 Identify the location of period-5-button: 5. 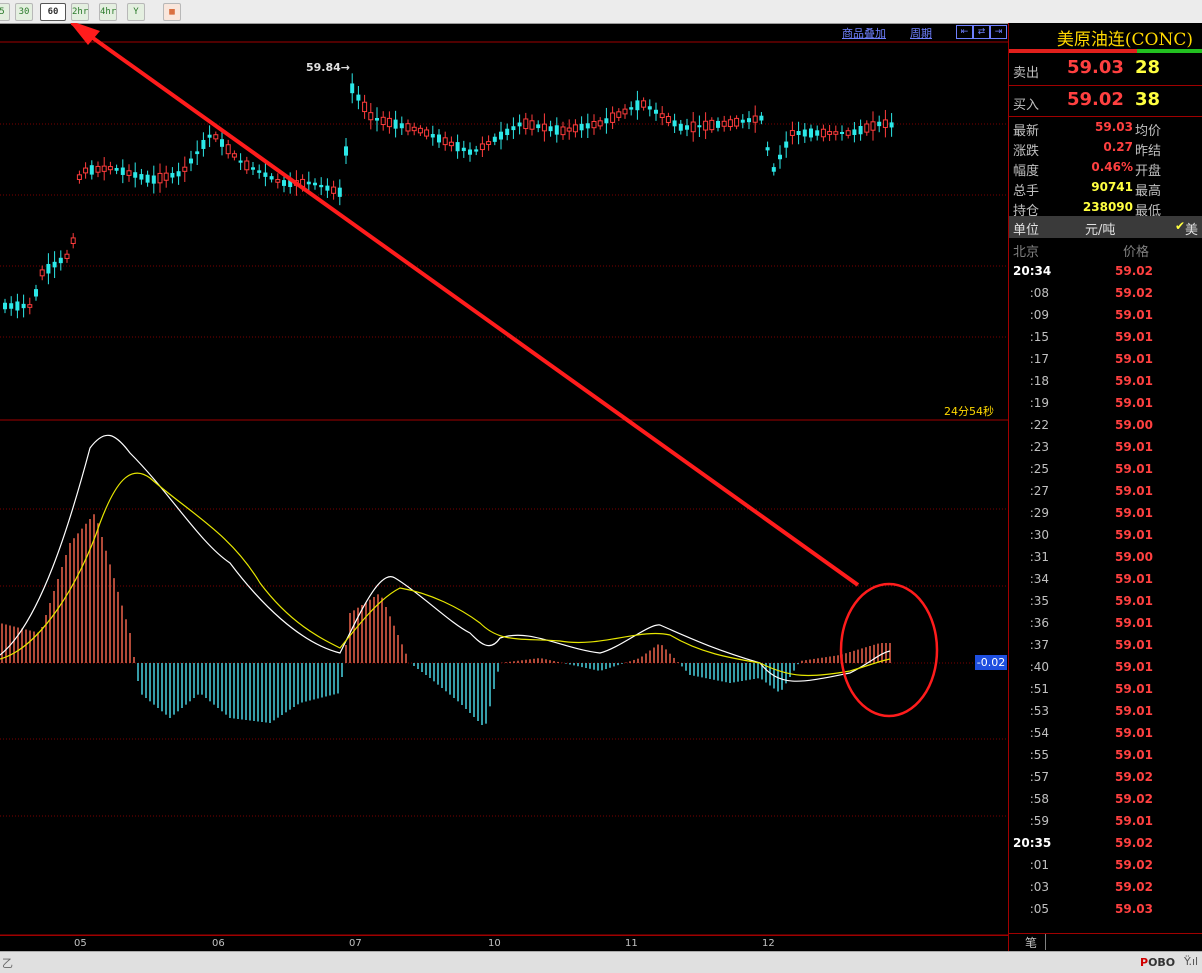
(5, 12).